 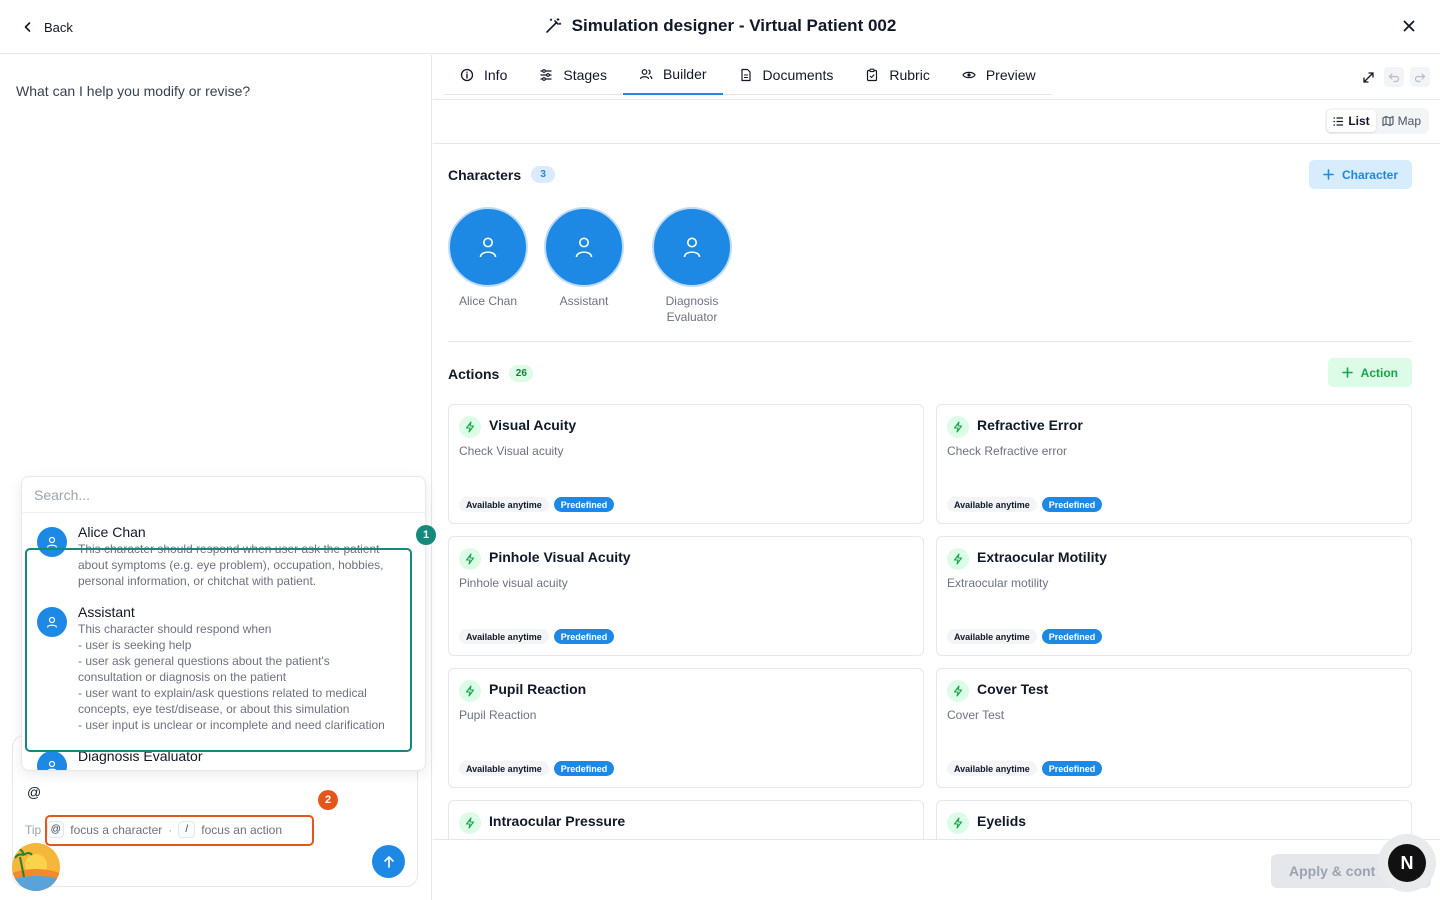 I want to click on character-name: Alice Chan, so click(x=488, y=301).